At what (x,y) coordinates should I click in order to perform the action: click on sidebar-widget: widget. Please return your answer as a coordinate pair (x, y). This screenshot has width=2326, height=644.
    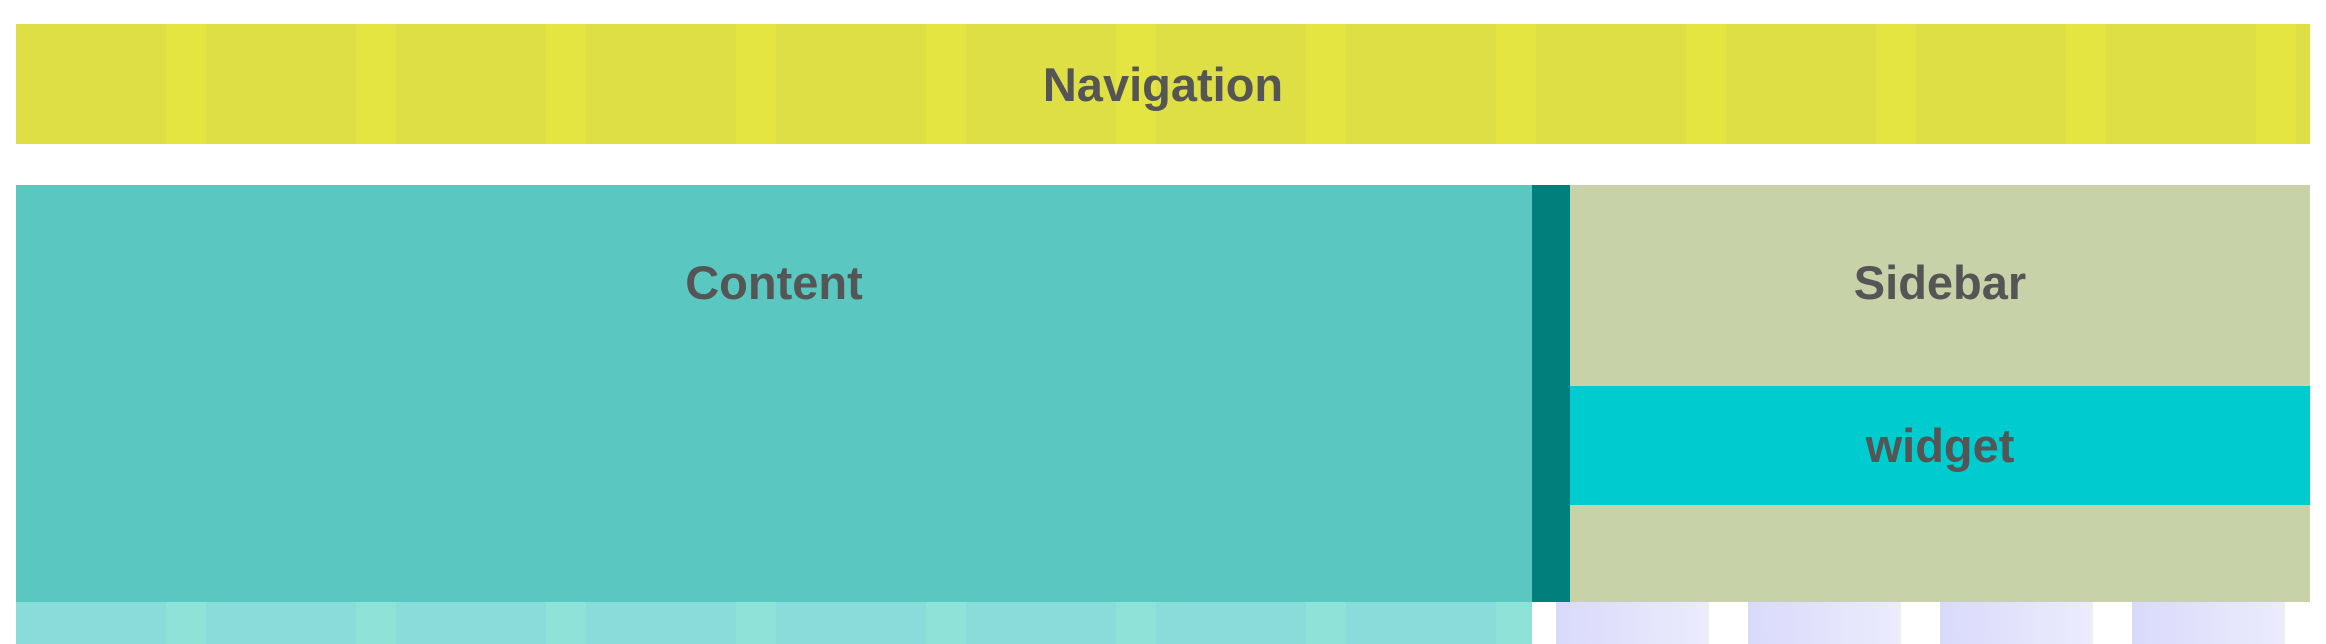
    Looking at the image, I should click on (1940, 445).